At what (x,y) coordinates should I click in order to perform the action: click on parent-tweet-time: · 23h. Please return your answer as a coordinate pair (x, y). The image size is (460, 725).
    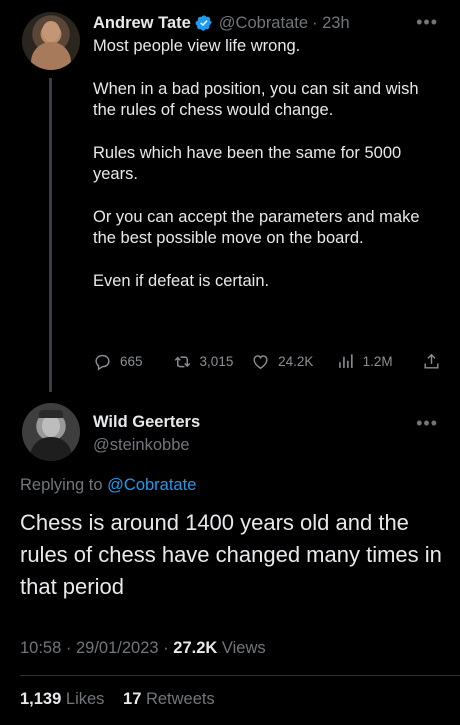
    Looking at the image, I should click on (331, 23).